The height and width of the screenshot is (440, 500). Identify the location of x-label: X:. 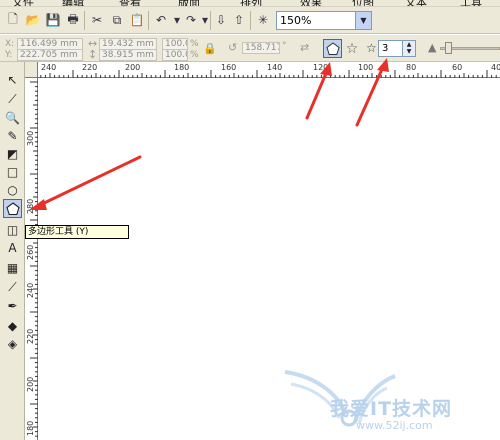
(10, 44).